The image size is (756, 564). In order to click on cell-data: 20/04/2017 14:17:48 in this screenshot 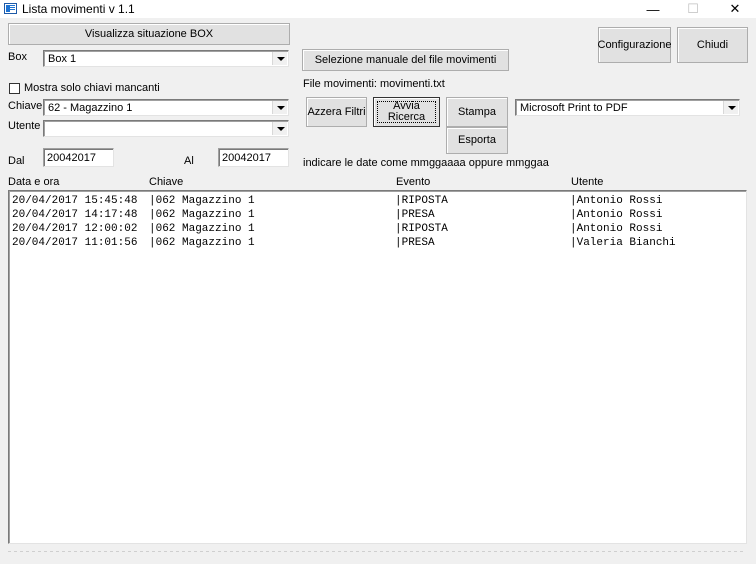, I will do `click(75, 215)`.